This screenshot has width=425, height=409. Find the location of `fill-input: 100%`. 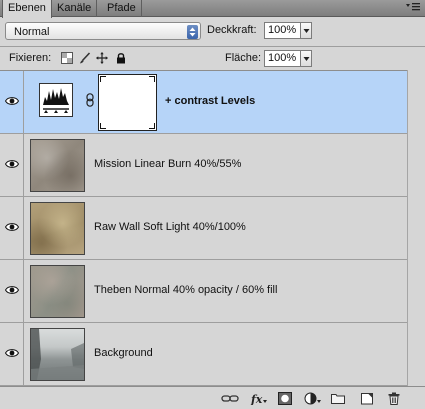

fill-input: 100% is located at coordinates (282, 58).